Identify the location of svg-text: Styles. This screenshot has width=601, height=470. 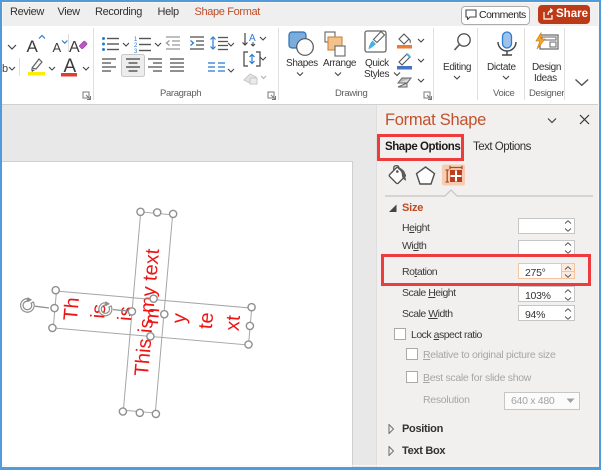
(376, 74).